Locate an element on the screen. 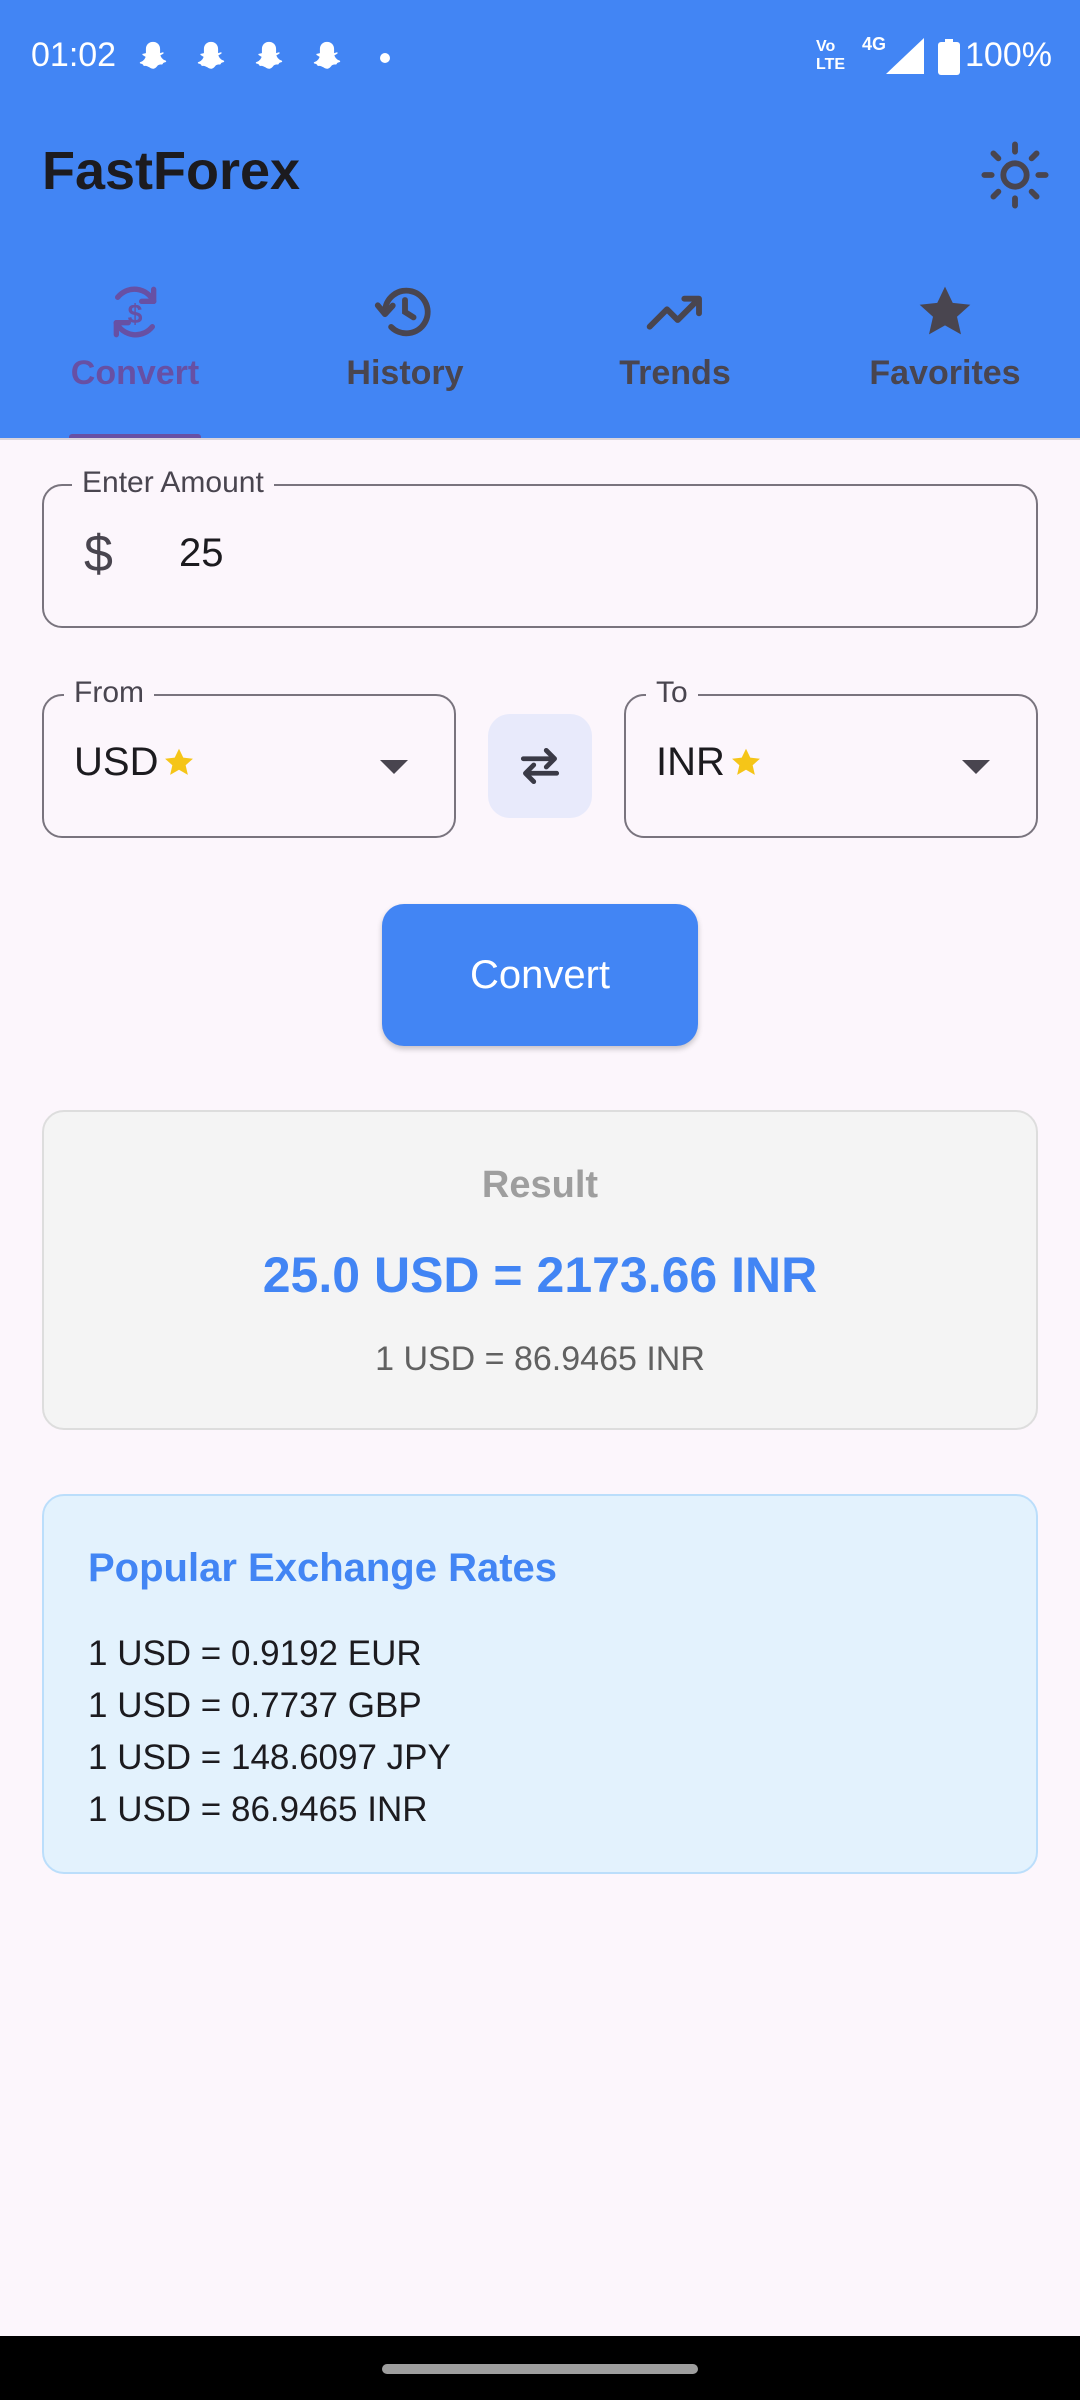 This screenshot has height=2400, width=1080. app-title: FastForex is located at coordinates (171, 171).